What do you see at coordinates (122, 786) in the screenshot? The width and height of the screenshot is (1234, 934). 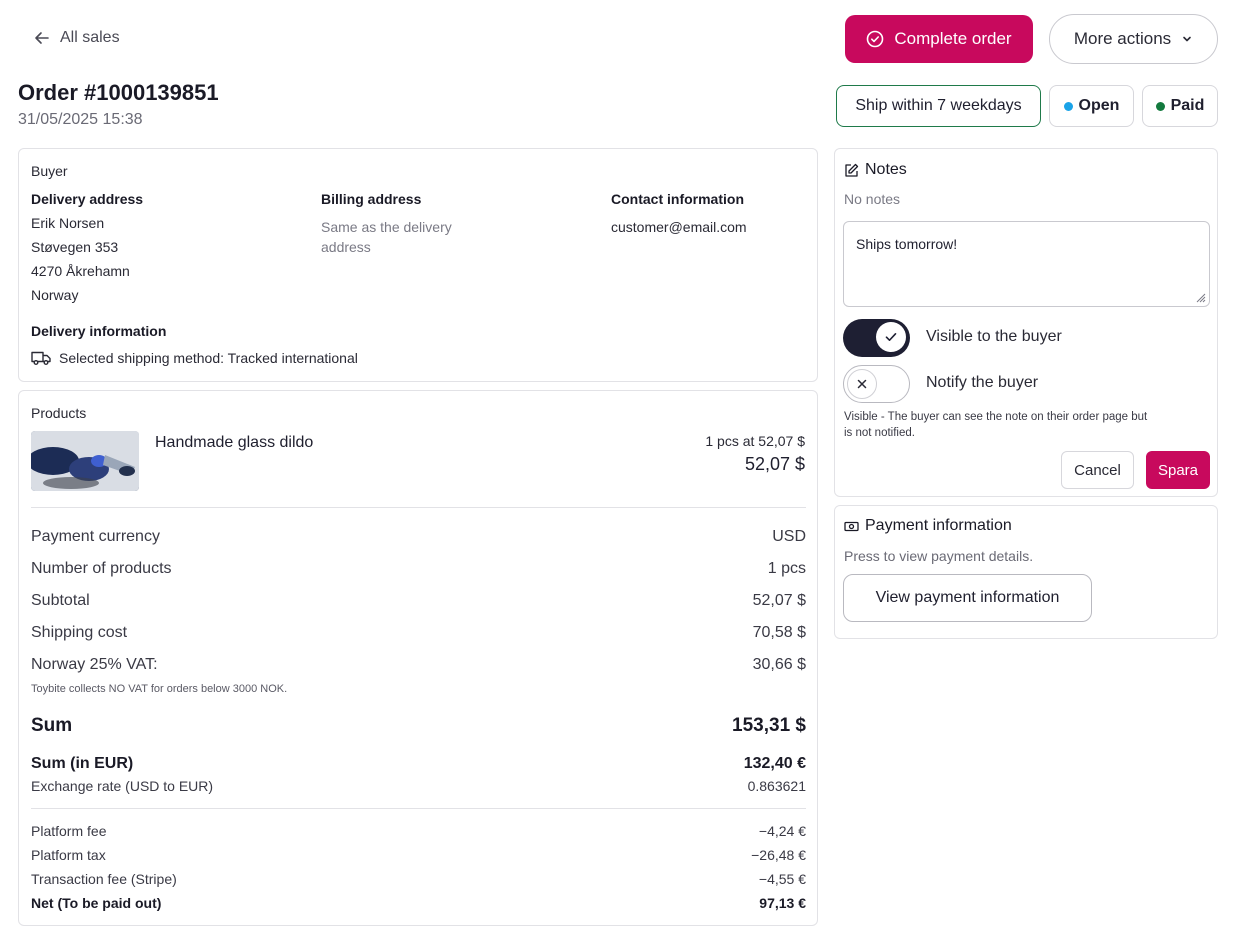 I see `exchange-rate-label: Exchange rate (USD to EUR)` at bounding box center [122, 786].